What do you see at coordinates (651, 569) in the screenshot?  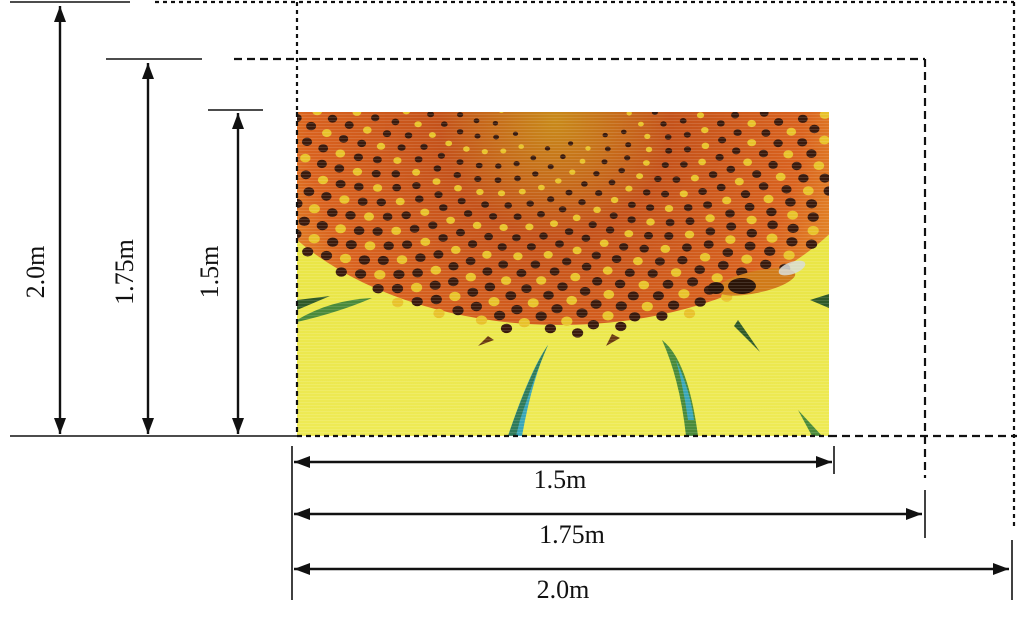 I see `horizontal-dim-arrow-2-0m` at bounding box center [651, 569].